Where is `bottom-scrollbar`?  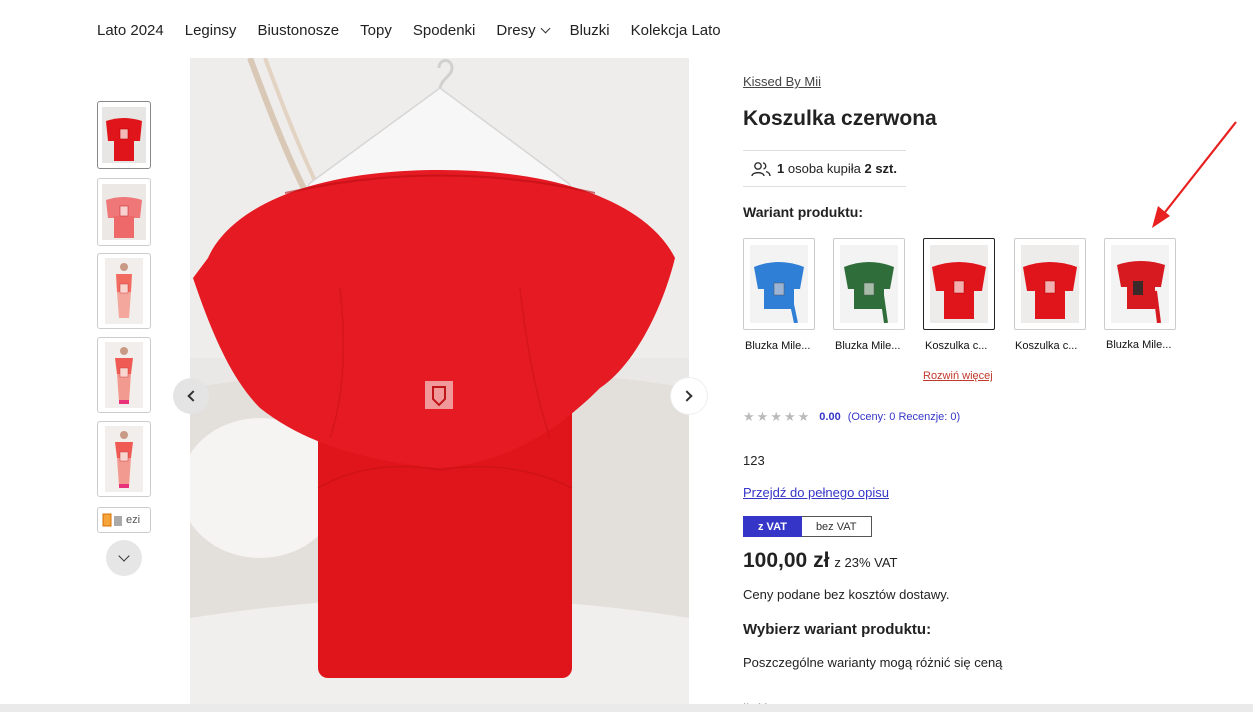 bottom-scrollbar is located at coordinates (626, 708).